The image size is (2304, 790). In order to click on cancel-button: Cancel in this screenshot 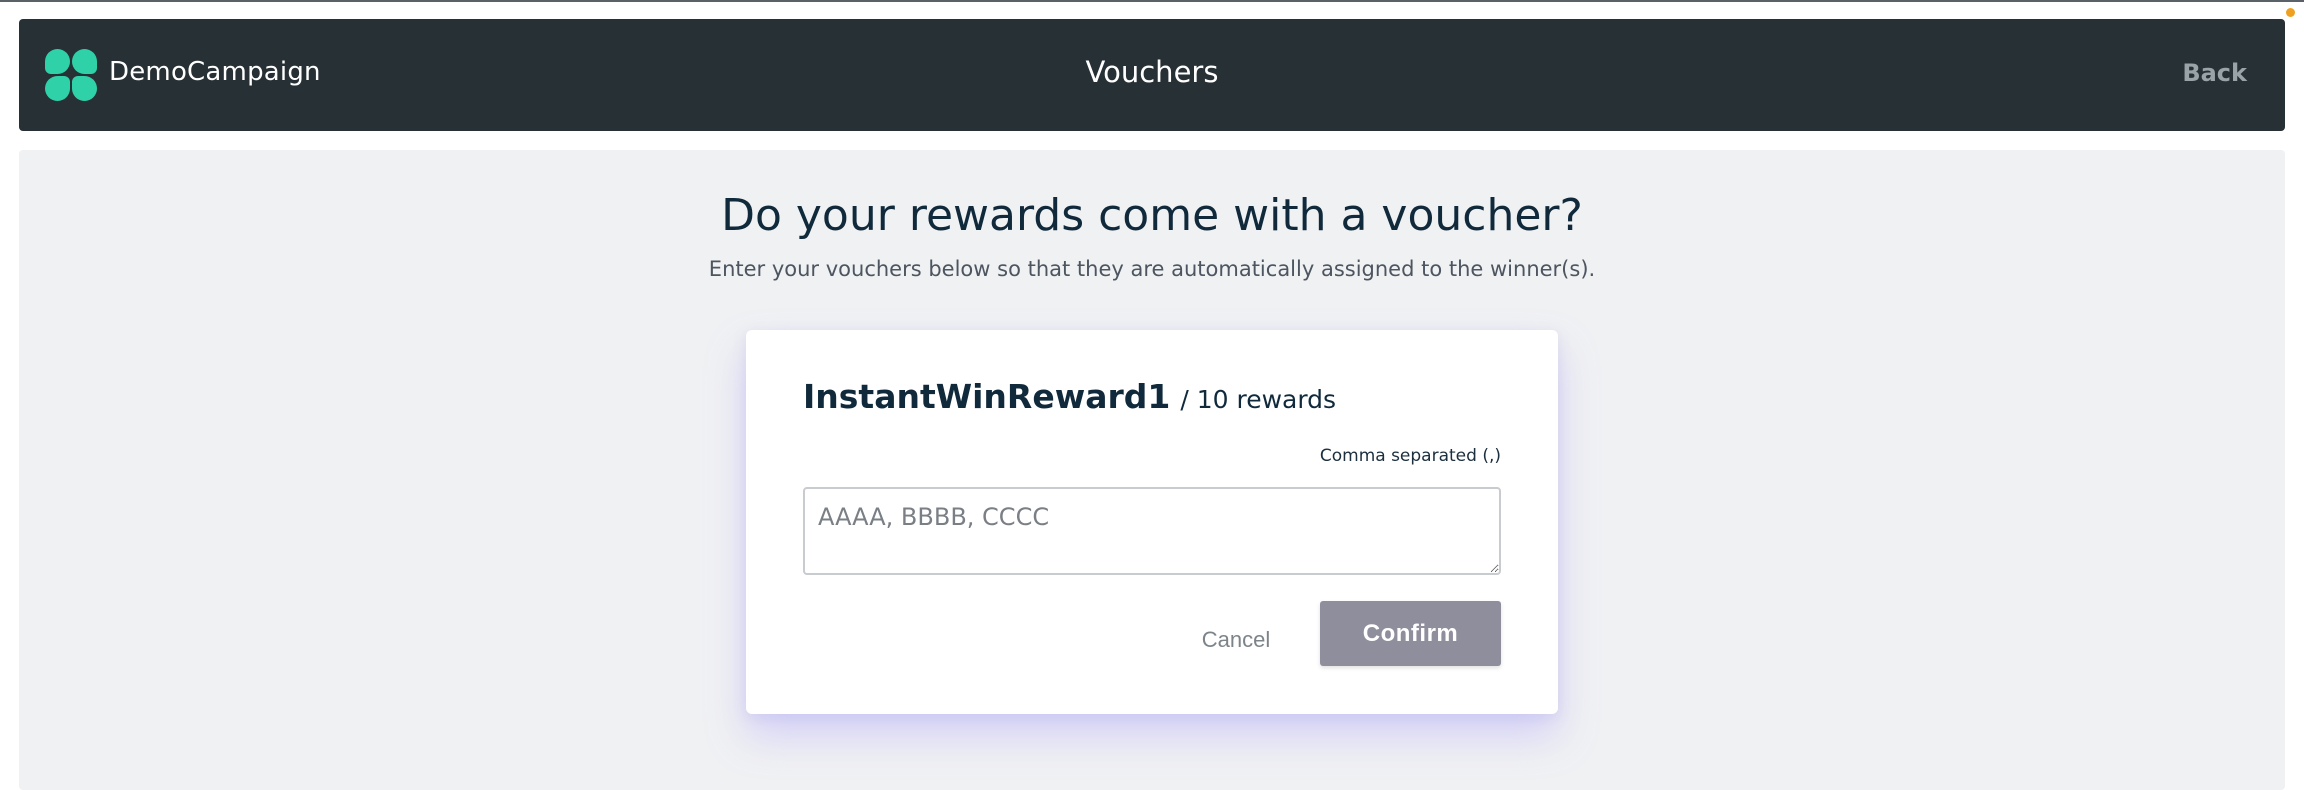, I will do `click(1236, 640)`.